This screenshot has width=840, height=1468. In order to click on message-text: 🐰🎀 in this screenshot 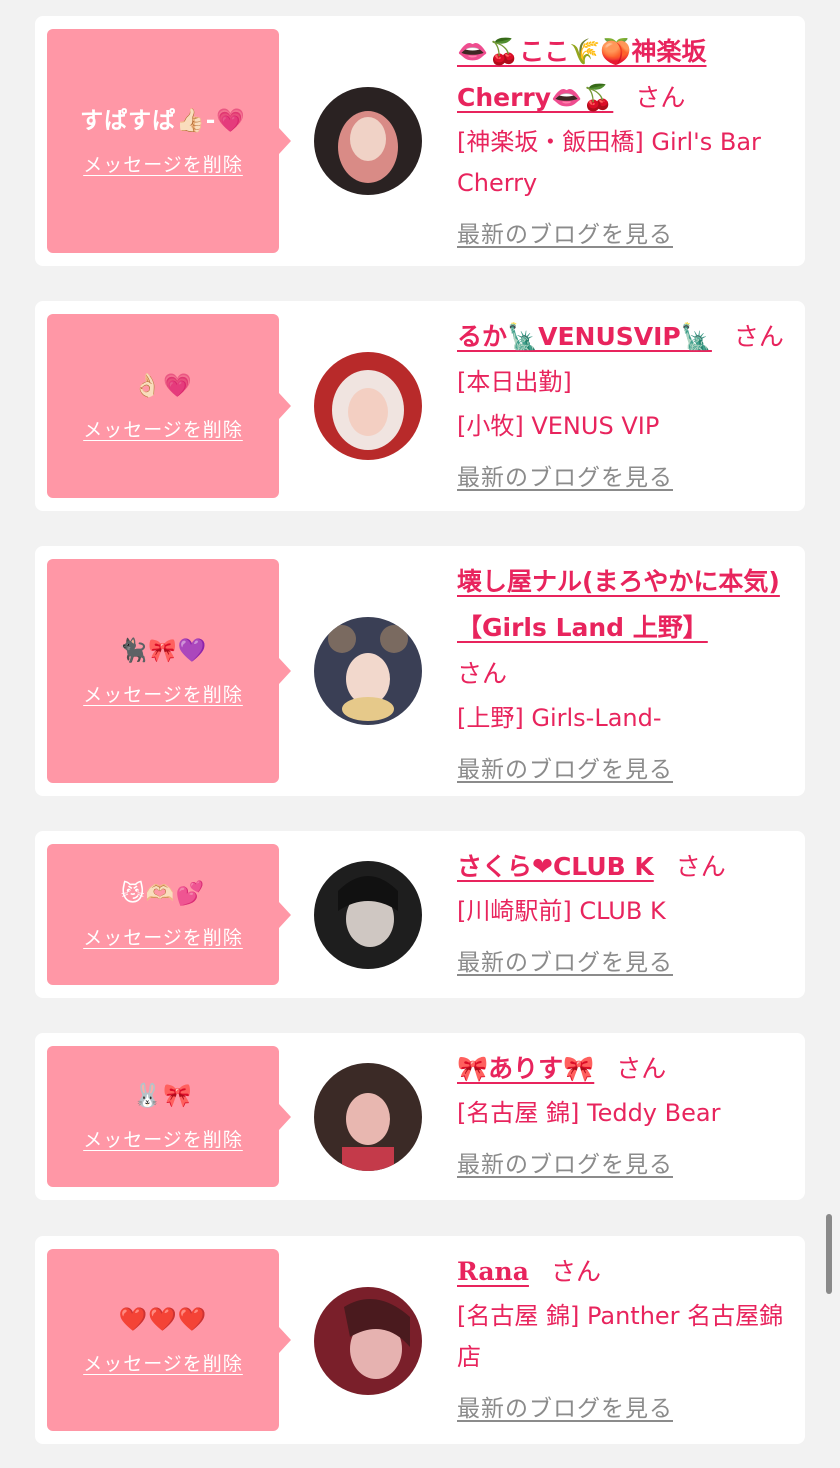, I will do `click(163, 1096)`.